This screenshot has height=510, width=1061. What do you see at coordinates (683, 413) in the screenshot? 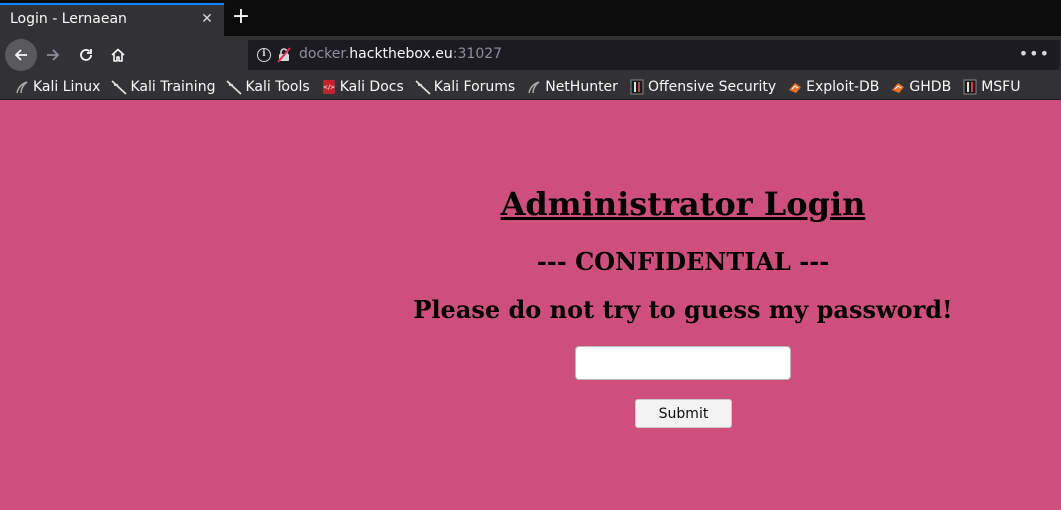
I see `submit-button: Submit` at bounding box center [683, 413].